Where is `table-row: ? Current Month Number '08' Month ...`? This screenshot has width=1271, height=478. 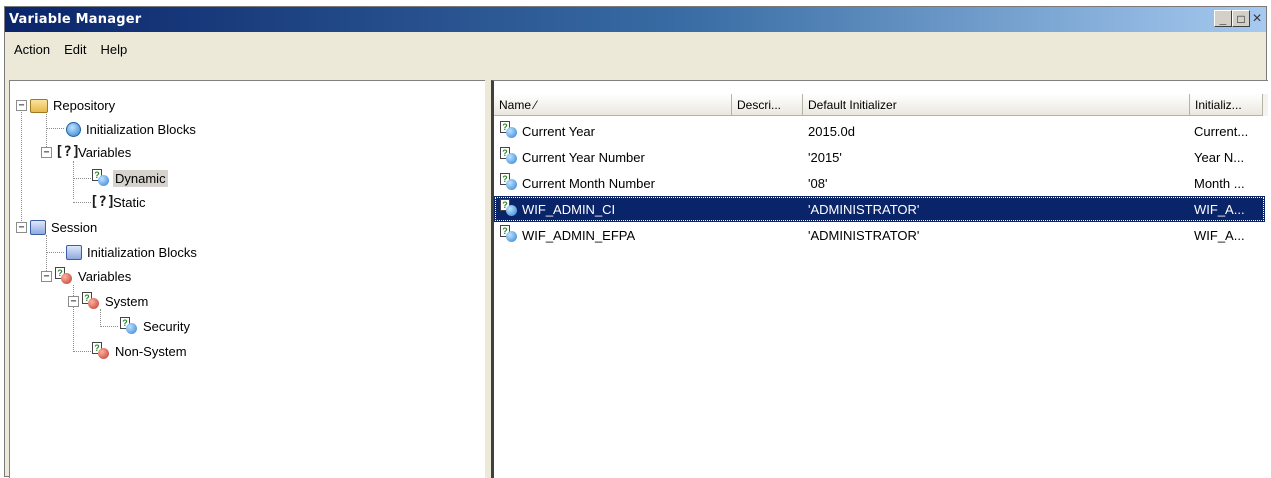
table-row: ? Current Month Number '08' Month ... is located at coordinates (879, 183).